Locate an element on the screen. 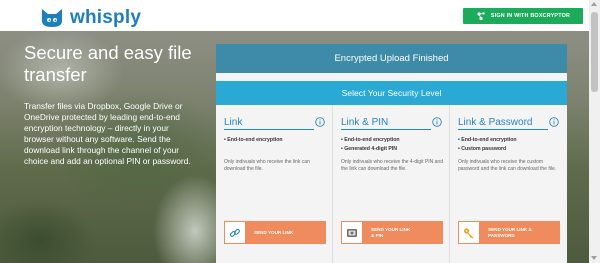  cat-logo-icon is located at coordinates (52, 18).